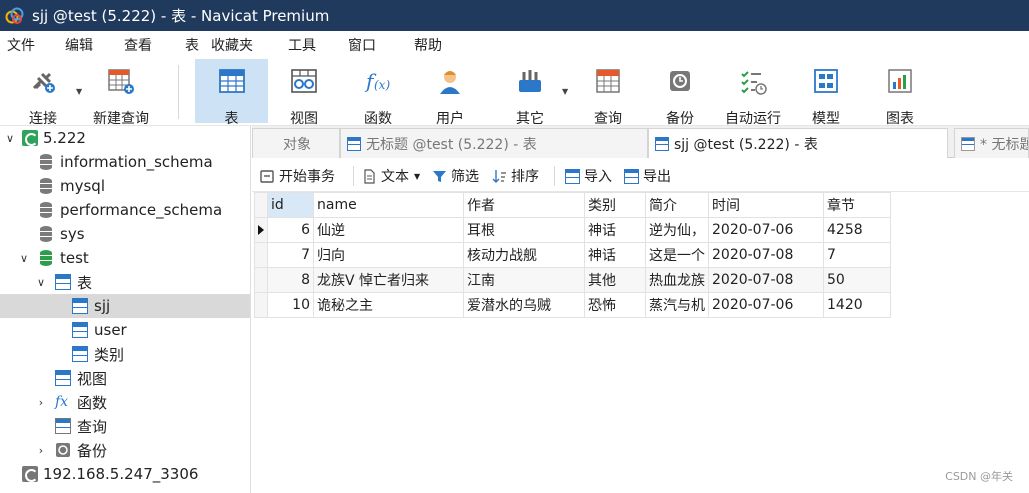 The width and height of the screenshot is (1029, 493). Describe the element at coordinates (125, 162) in the screenshot. I see `tree-db-information-schema: information_schema` at that location.